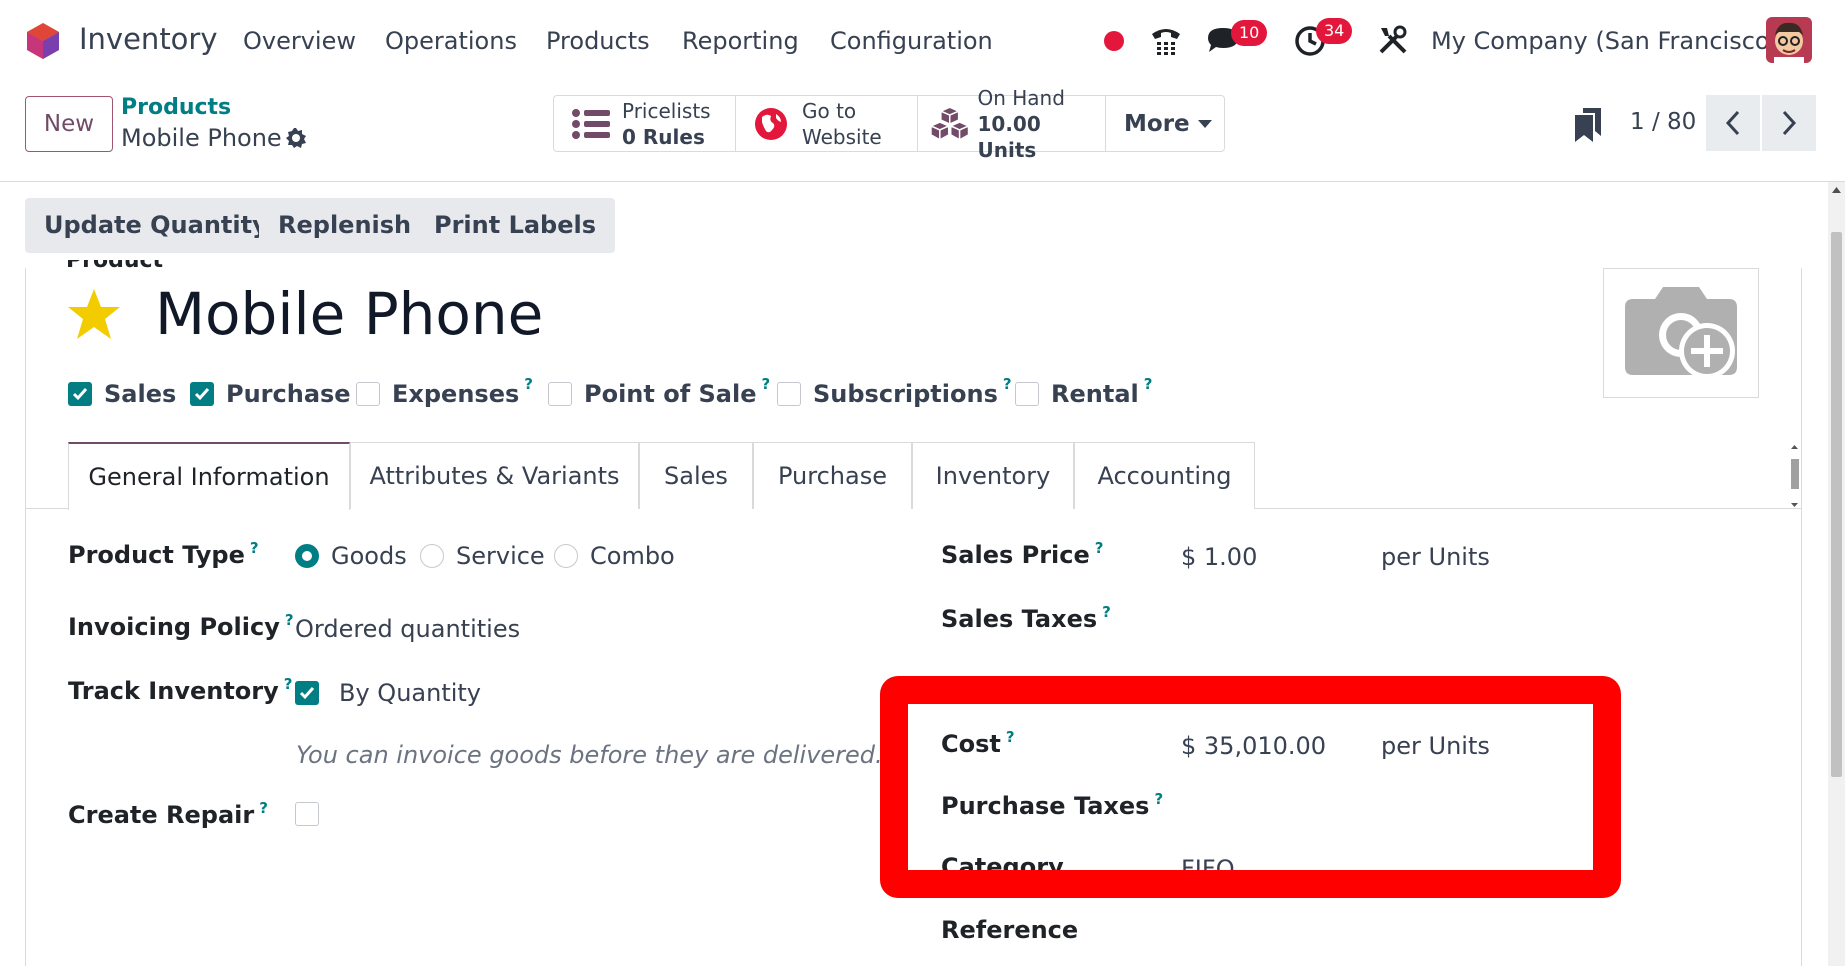 This screenshot has height=966, width=1845. I want to click on on-hand-smart-button: On Hand 10.00 Units, so click(1012, 124).